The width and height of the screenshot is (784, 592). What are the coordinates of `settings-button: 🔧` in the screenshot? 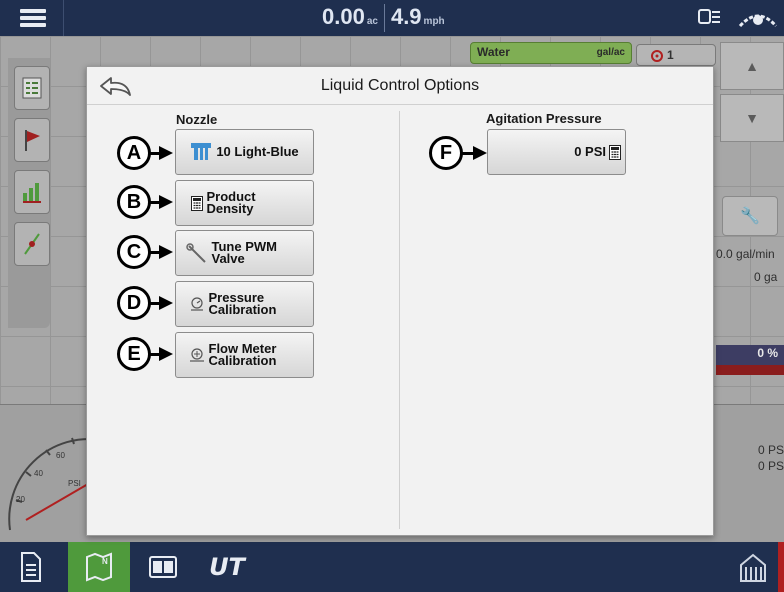 It's located at (750, 216).